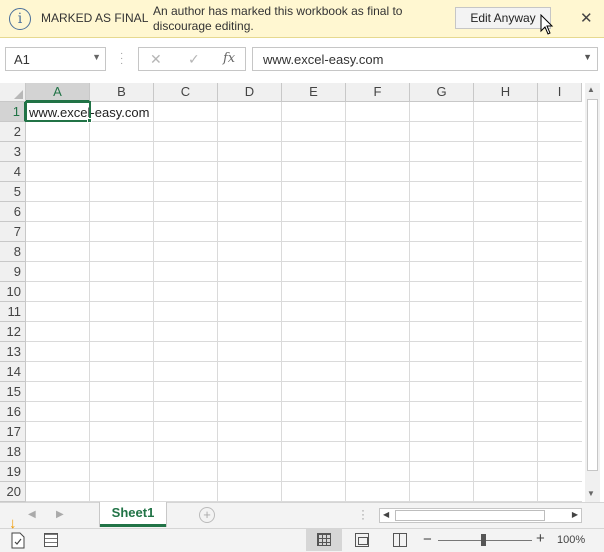 This screenshot has height=552, width=604. What do you see at coordinates (32, 514) in the screenshot?
I see `sheet-nav-left-icon: ◀` at bounding box center [32, 514].